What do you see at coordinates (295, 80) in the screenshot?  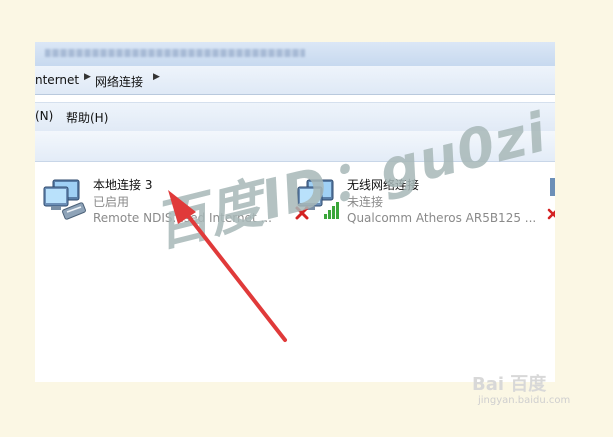 I see `address-bar: nternet ▶ 网络连接 ▶` at bounding box center [295, 80].